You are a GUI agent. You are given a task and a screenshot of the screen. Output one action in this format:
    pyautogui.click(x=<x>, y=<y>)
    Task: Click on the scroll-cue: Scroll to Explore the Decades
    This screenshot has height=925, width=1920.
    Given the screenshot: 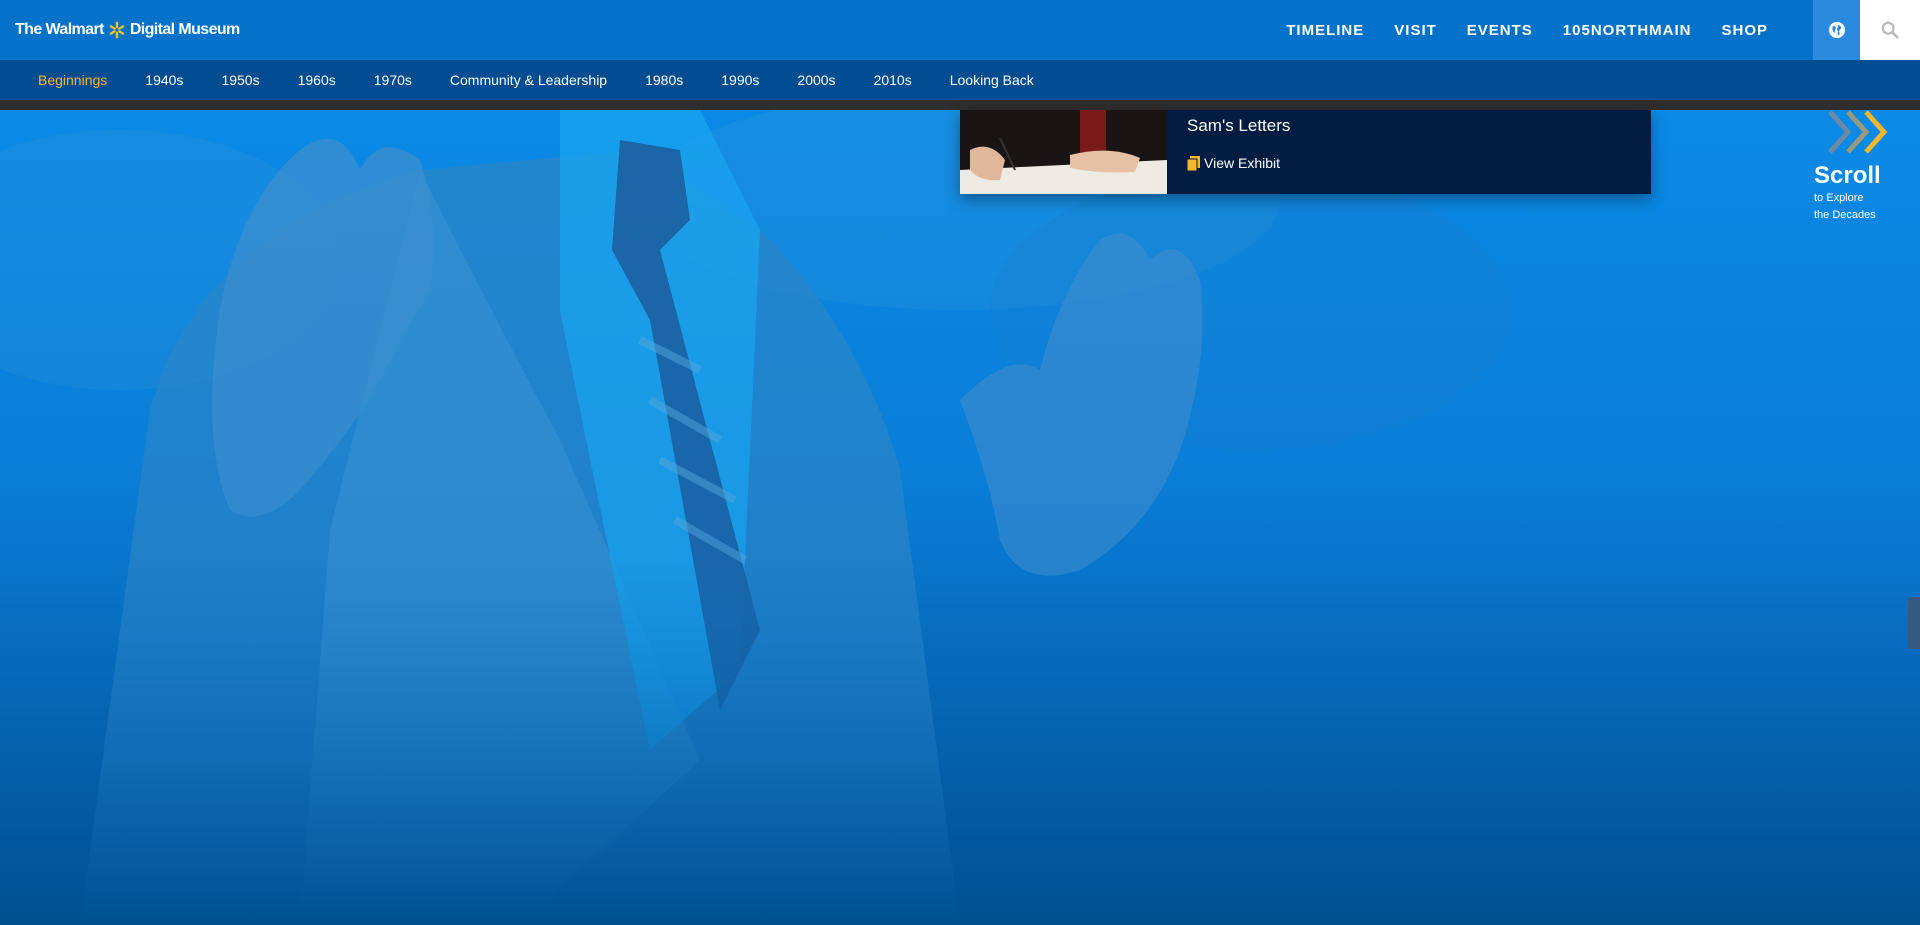 What is the action you would take?
    pyautogui.click(x=1864, y=166)
    